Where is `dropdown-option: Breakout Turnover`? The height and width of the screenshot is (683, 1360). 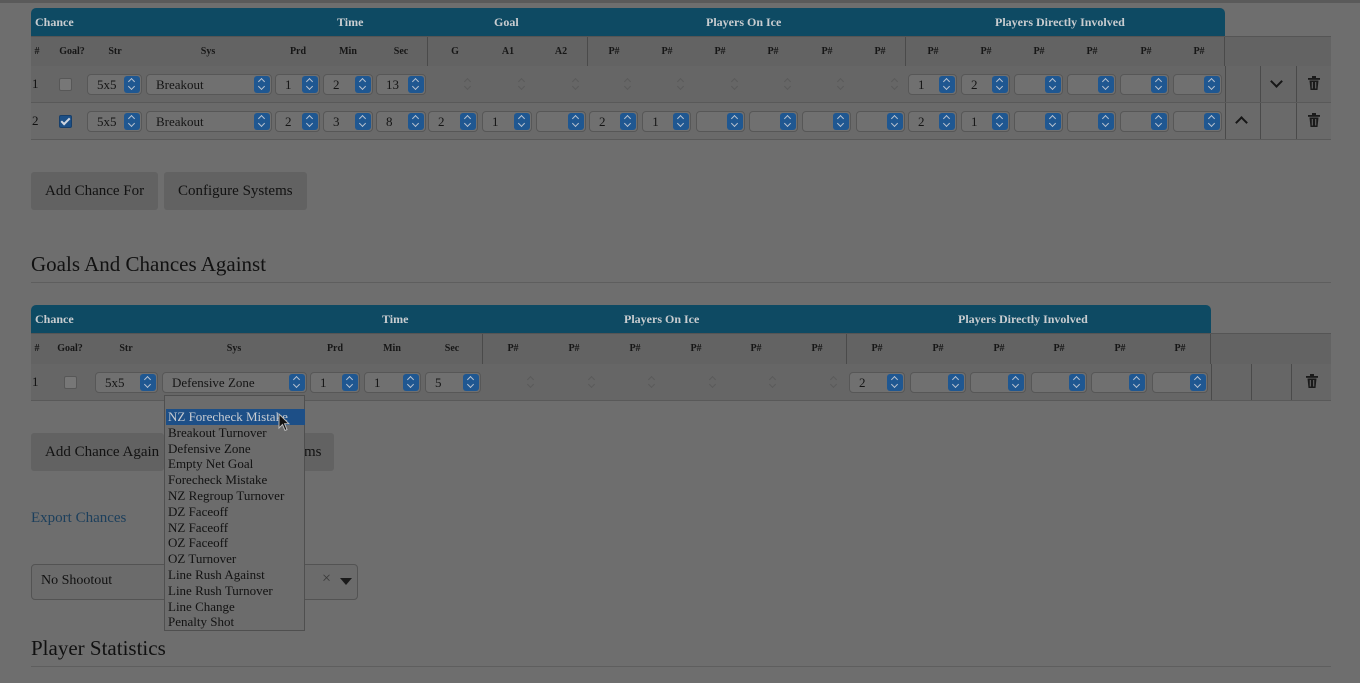 dropdown-option: Breakout Turnover is located at coordinates (217, 433).